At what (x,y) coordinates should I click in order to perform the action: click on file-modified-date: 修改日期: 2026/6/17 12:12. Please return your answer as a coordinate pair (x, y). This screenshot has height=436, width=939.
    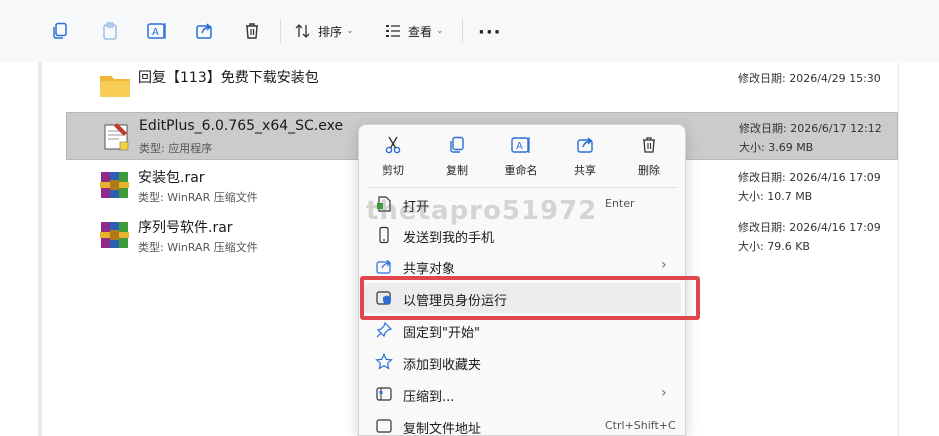
    Looking at the image, I should click on (810, 128).